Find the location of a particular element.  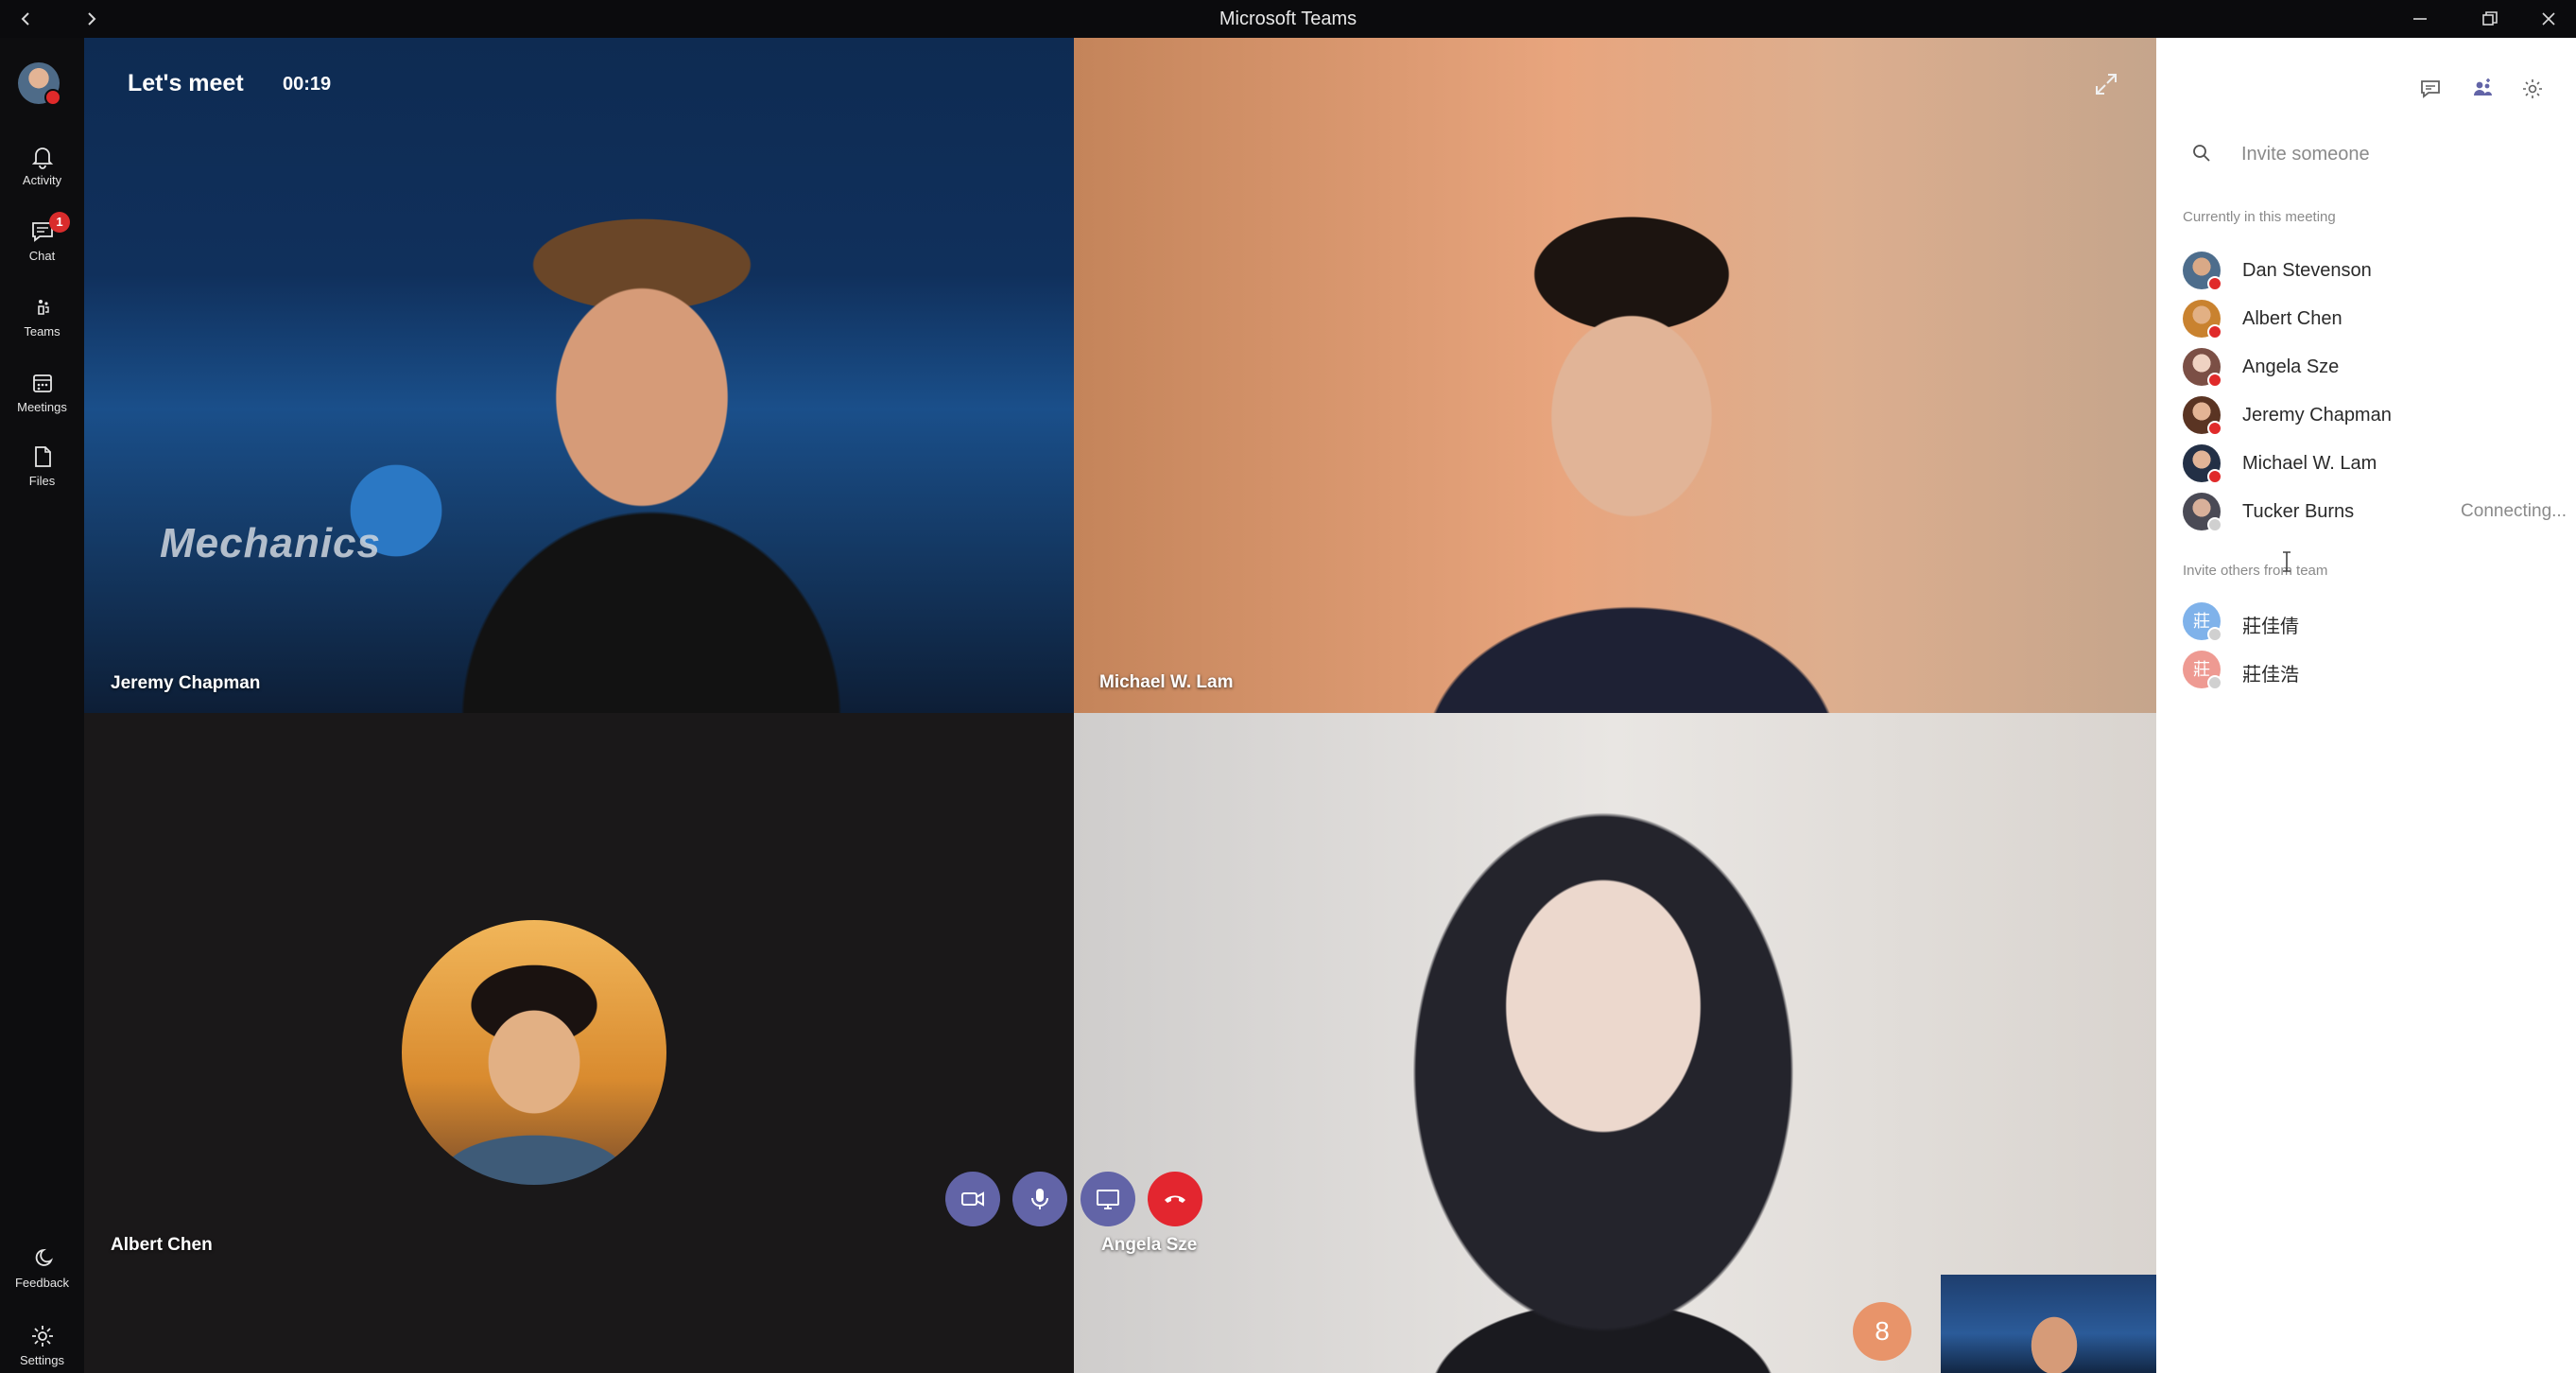

rail-item-settings: Settings is located at coordinates (42, 1344).